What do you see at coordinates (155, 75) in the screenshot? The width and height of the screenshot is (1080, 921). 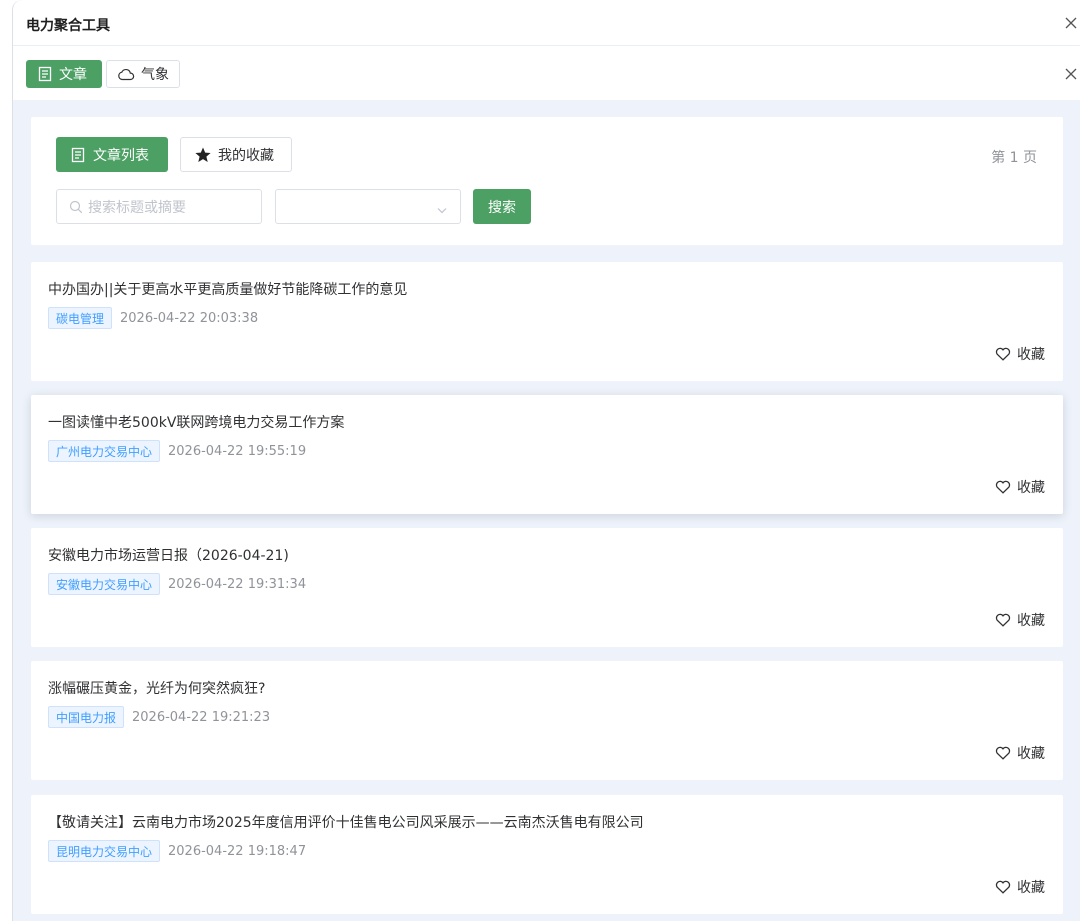 I see `tab-label: 气象` at bounding box center [155, 75].